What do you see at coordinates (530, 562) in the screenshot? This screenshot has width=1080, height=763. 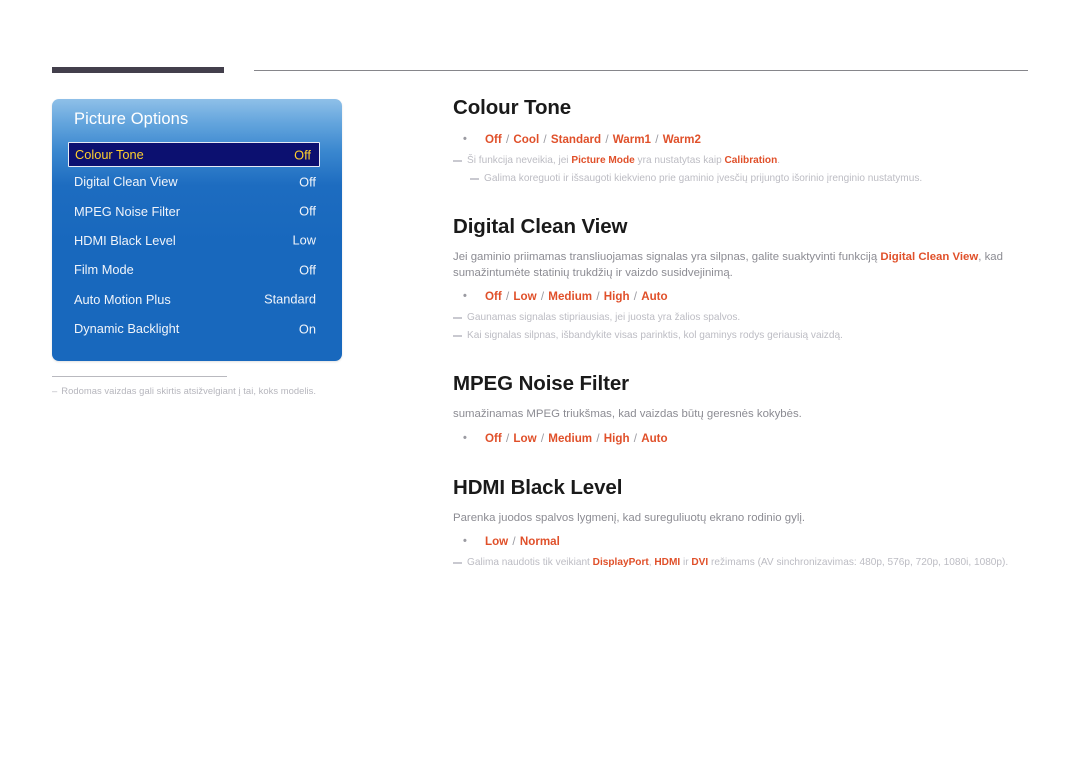 I see `inline-text: Galima naudotis tik veikiant` at bounding box center [530, 562].